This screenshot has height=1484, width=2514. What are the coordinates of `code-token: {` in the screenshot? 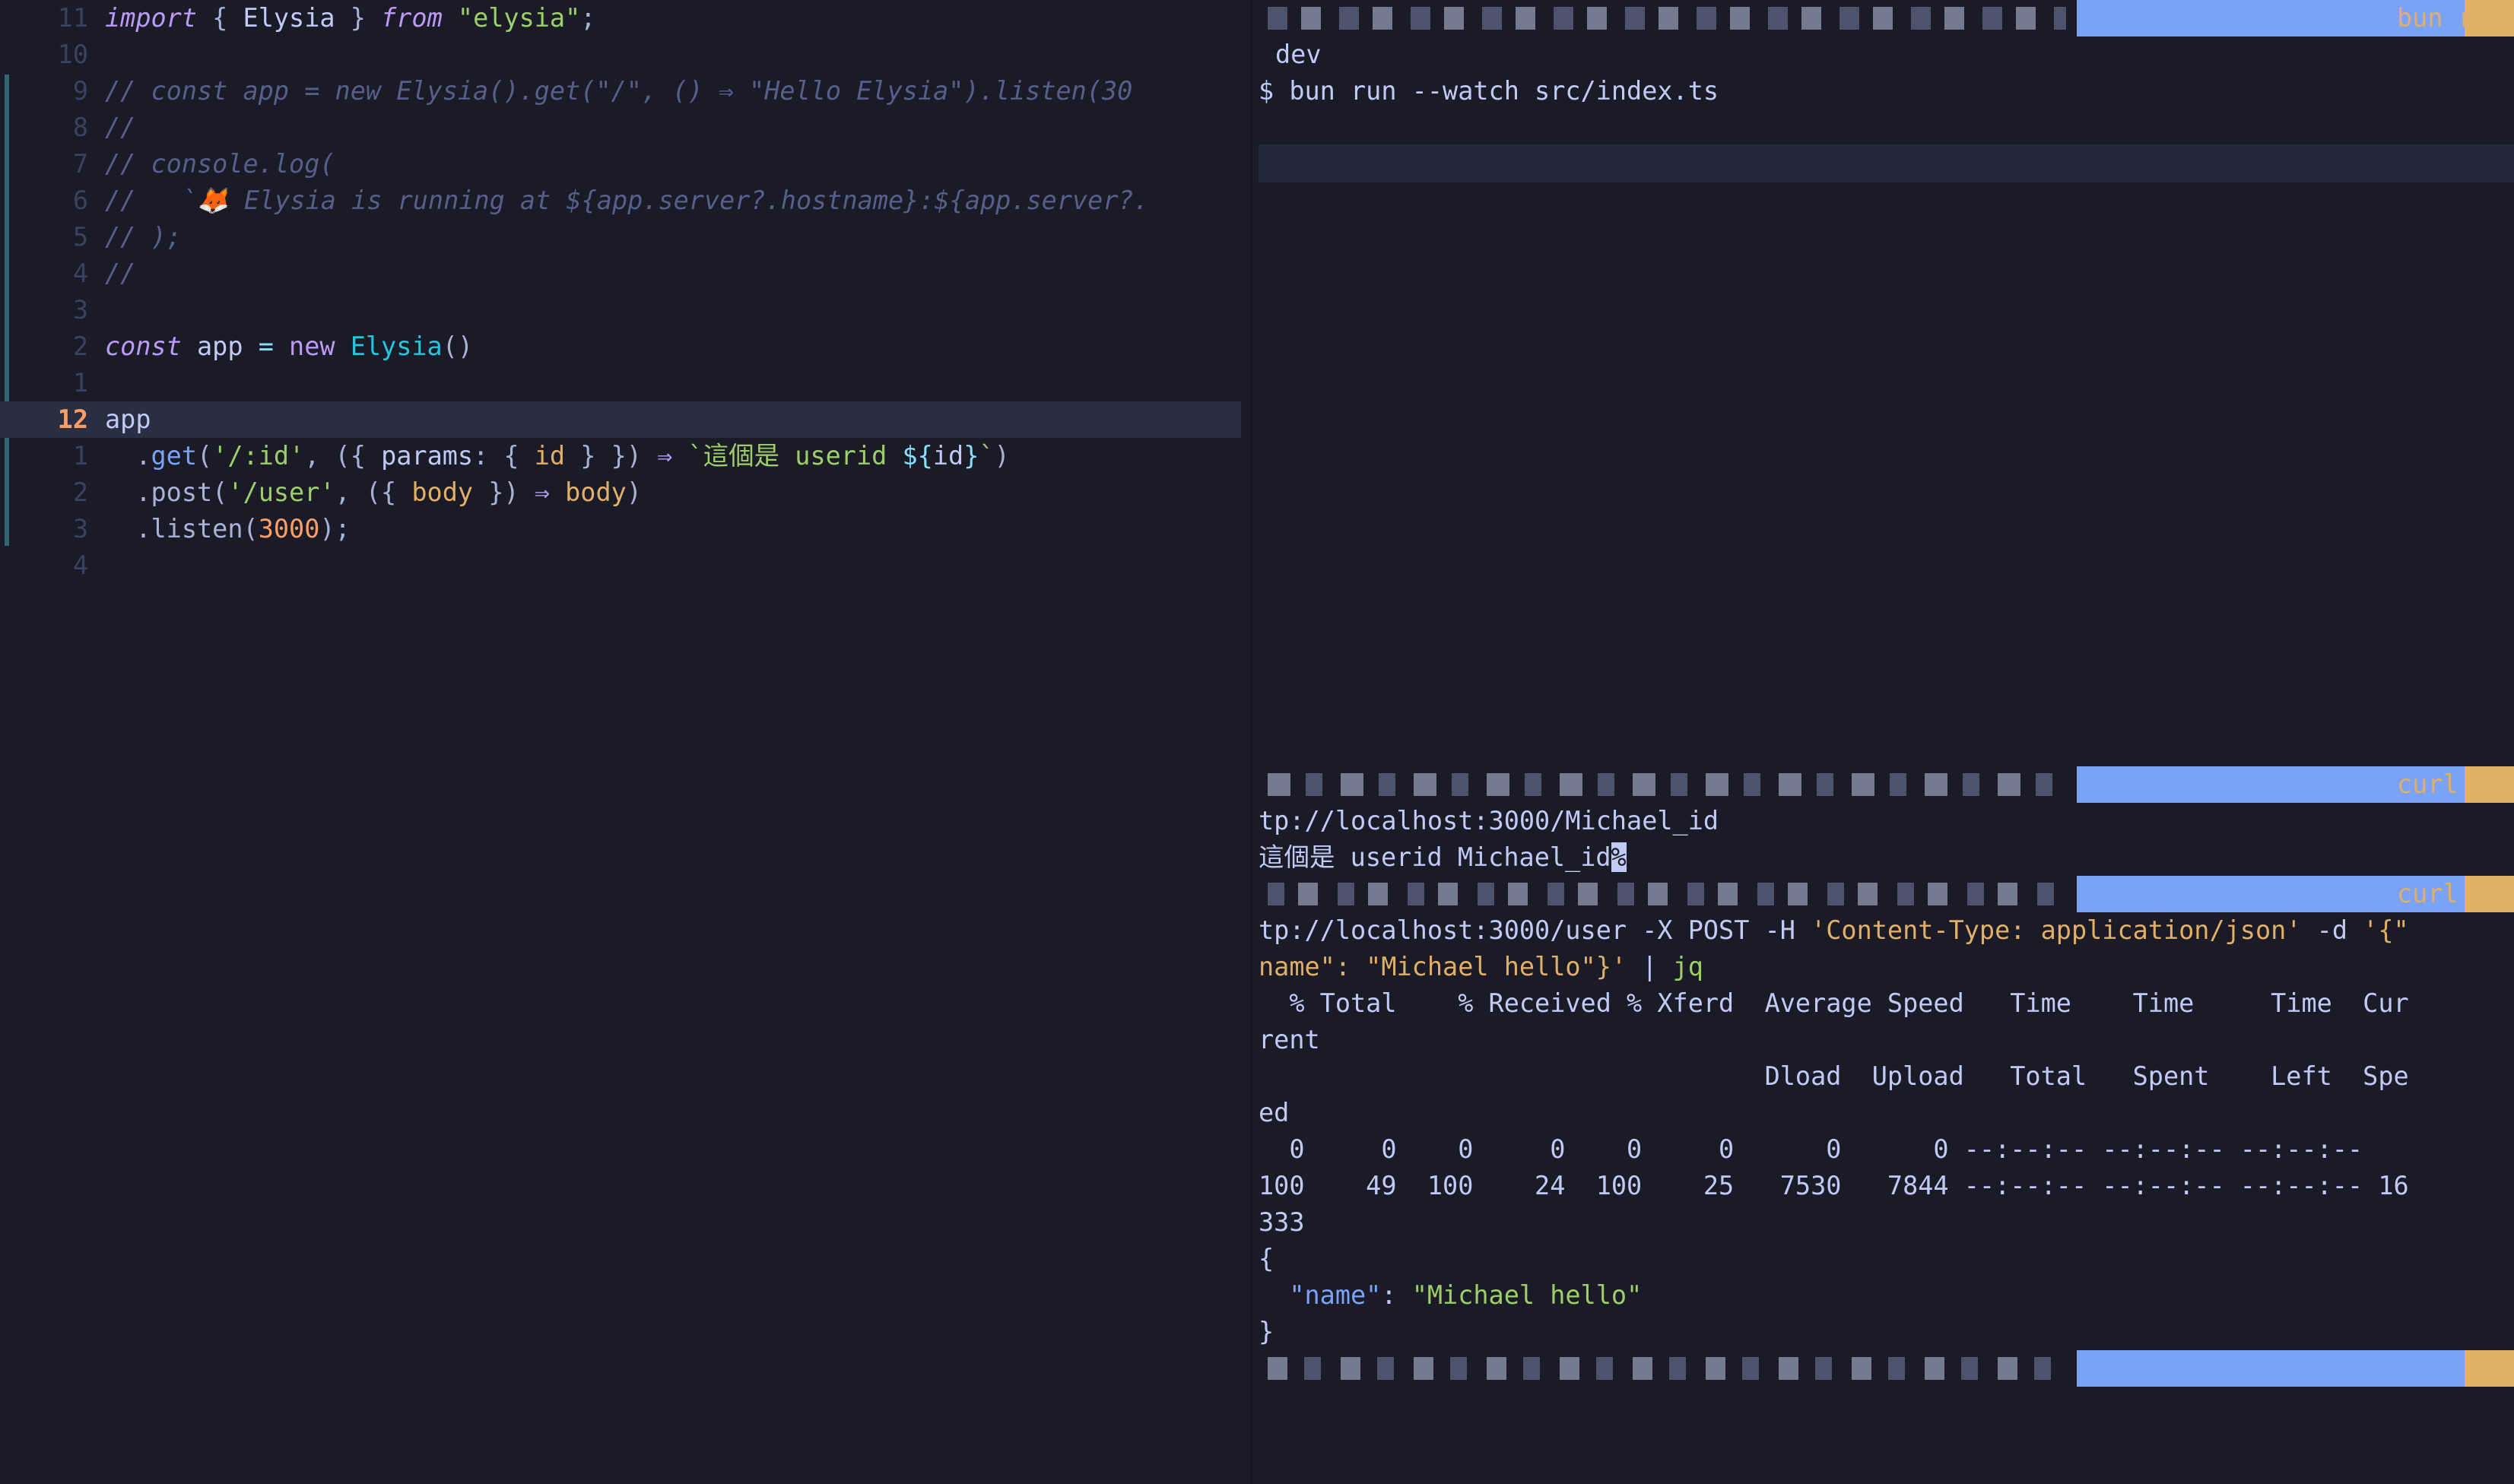 It's located at (220, 18).